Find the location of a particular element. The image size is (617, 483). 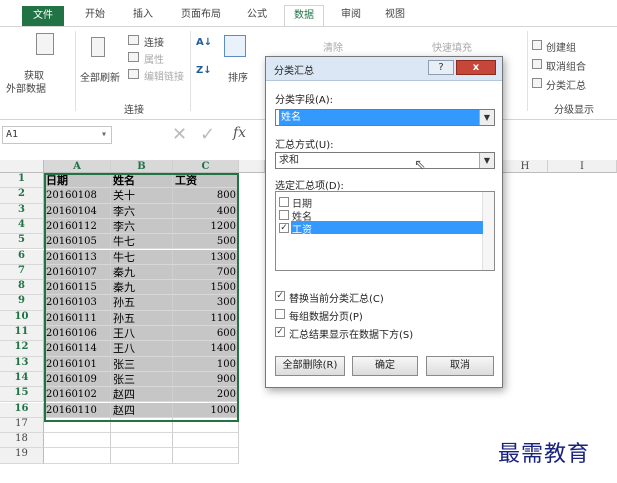

tab-data: 数据 is located at coordinates (304, 15).